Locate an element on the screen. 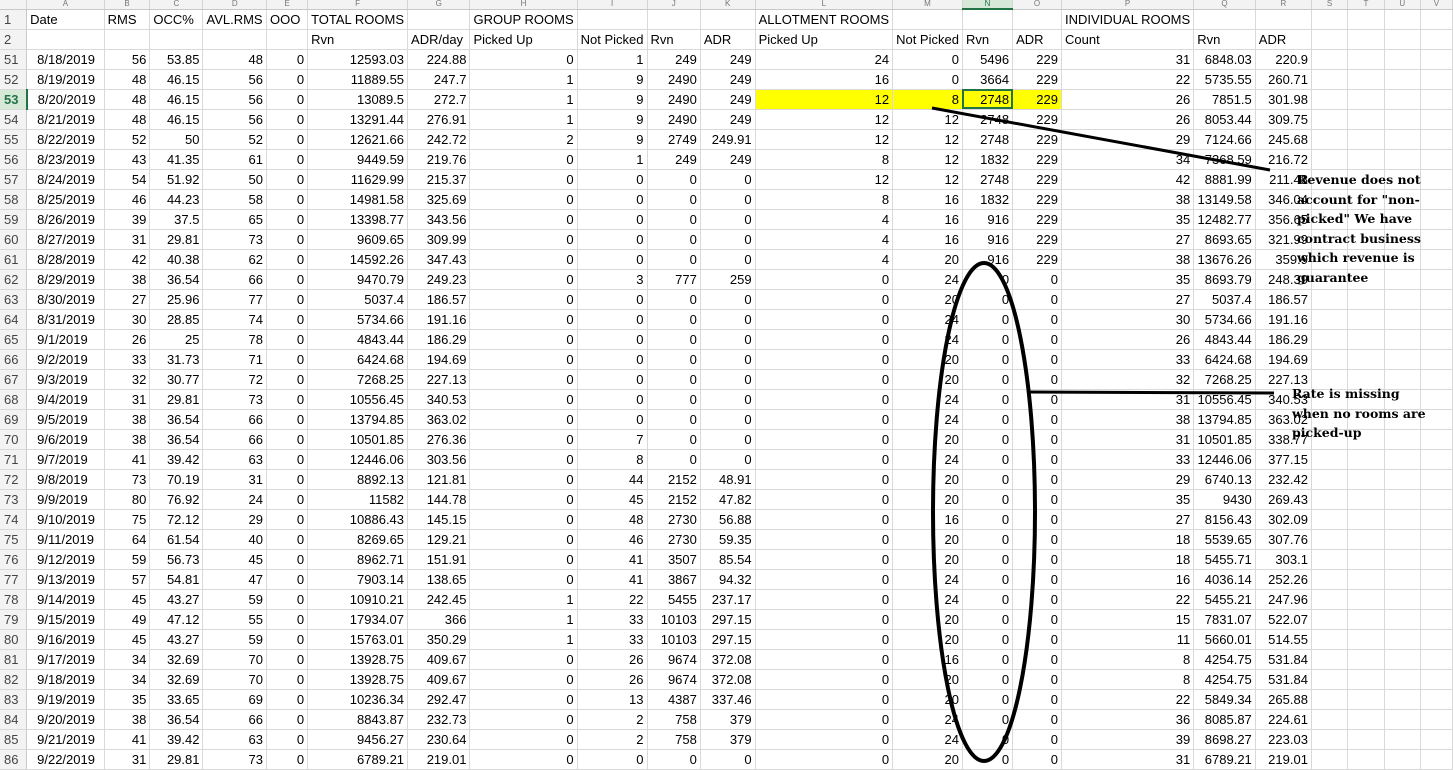  table-cell: 9/6/2019 is located at coordinates (65, 439).